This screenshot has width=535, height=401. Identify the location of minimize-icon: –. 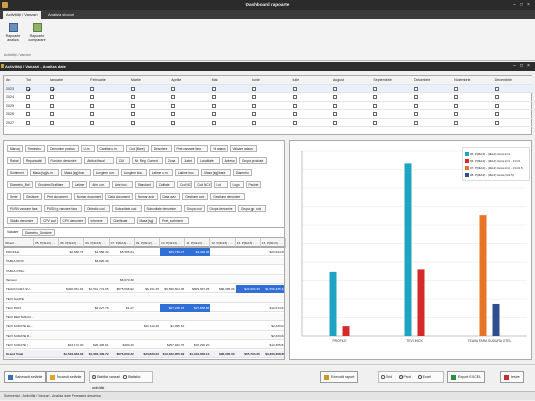
(514, 5).